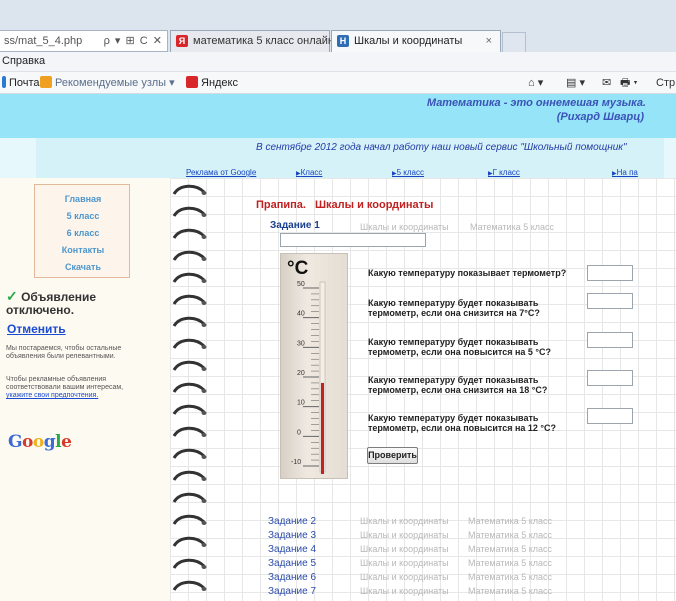 The image size is (676, 601). I want to click on thermometer-tick-label: 0, so click(299, 432).